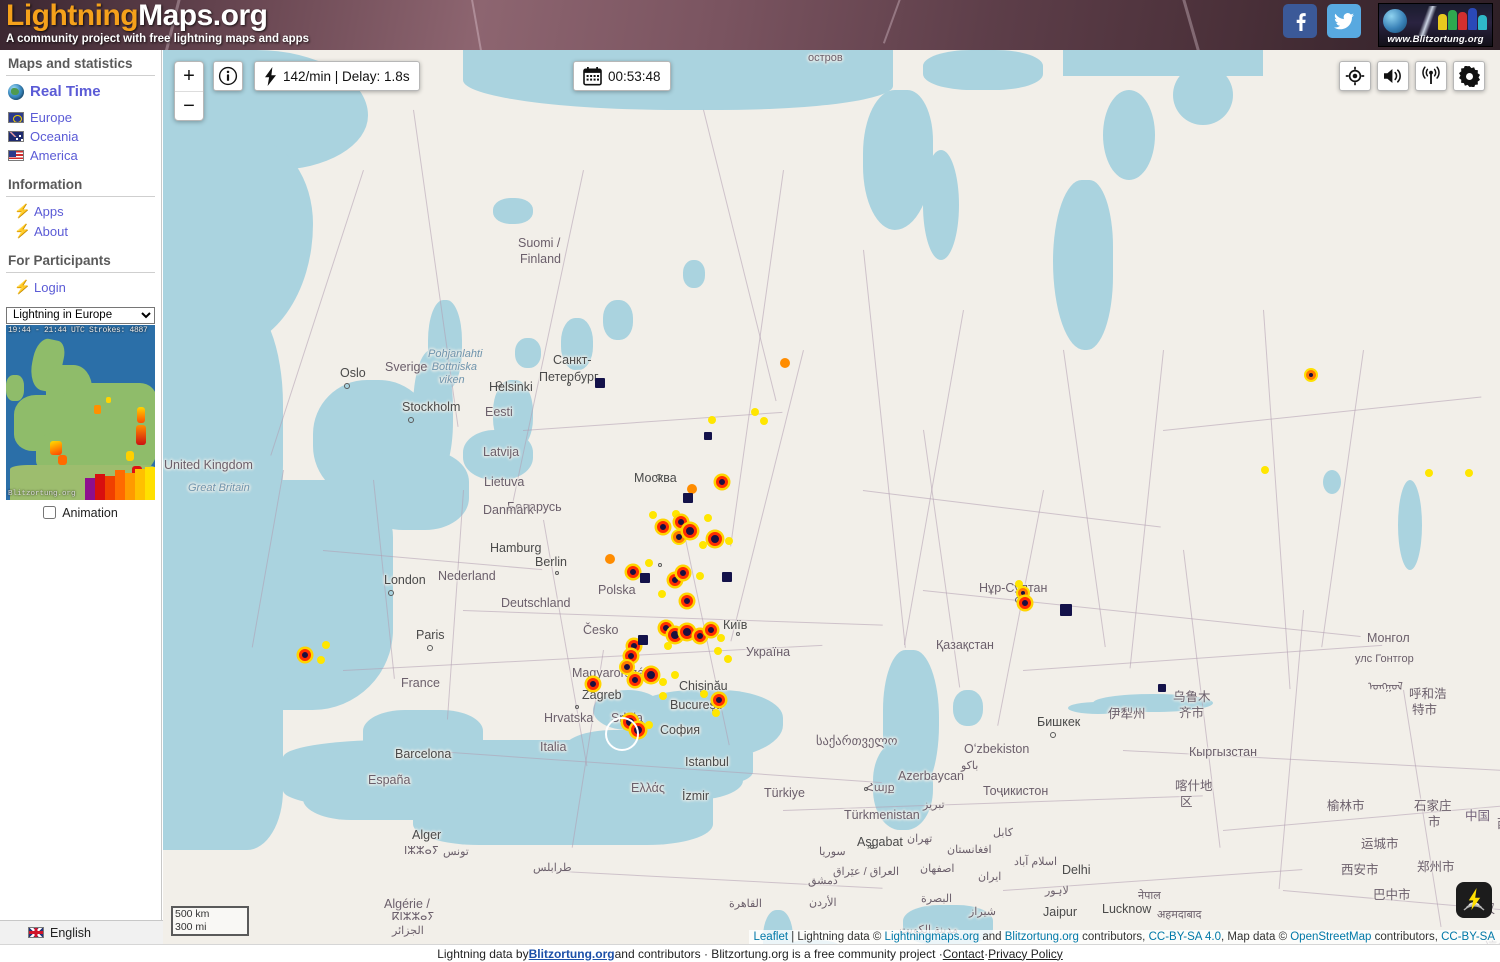 The image size is (1500, 962). Describe the element at coordinates (1406, 937) in the screenshot. I see `attrib-contrib2: contributors,` at that location.